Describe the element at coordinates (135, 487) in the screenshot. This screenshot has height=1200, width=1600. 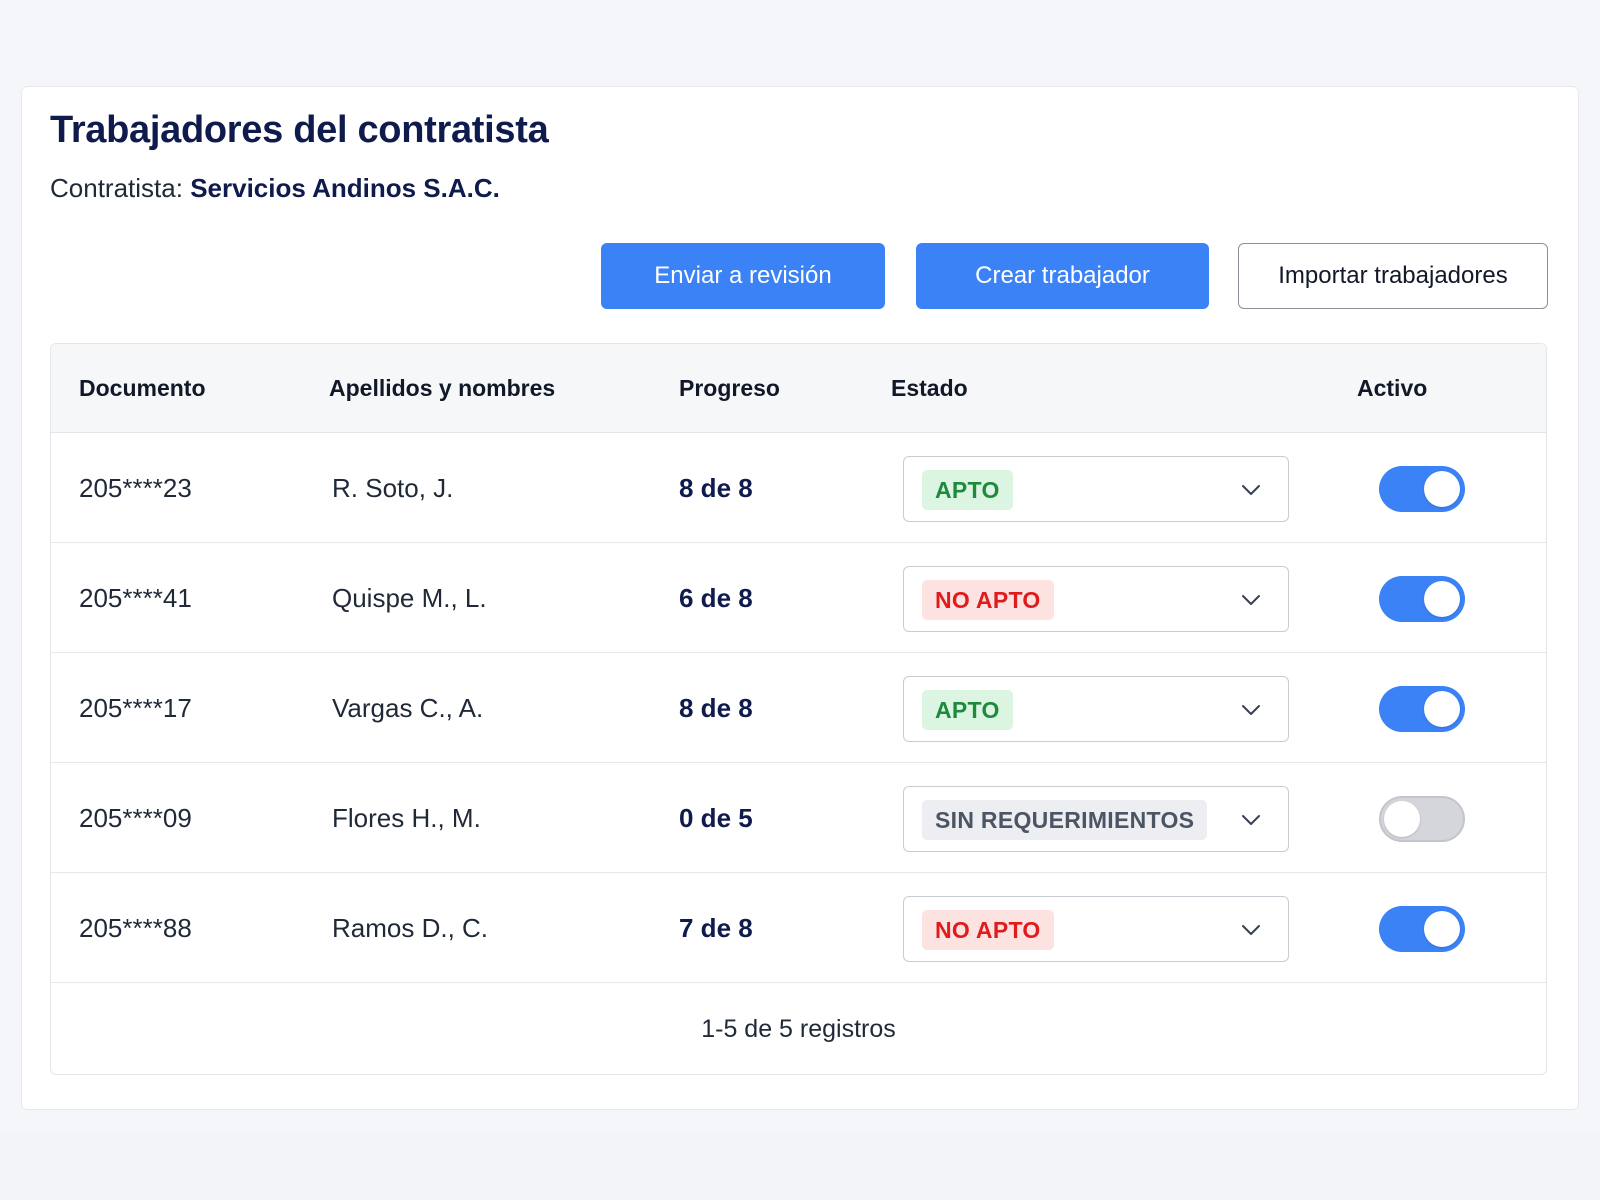
I see `documento-cell: 205****23` at that location.